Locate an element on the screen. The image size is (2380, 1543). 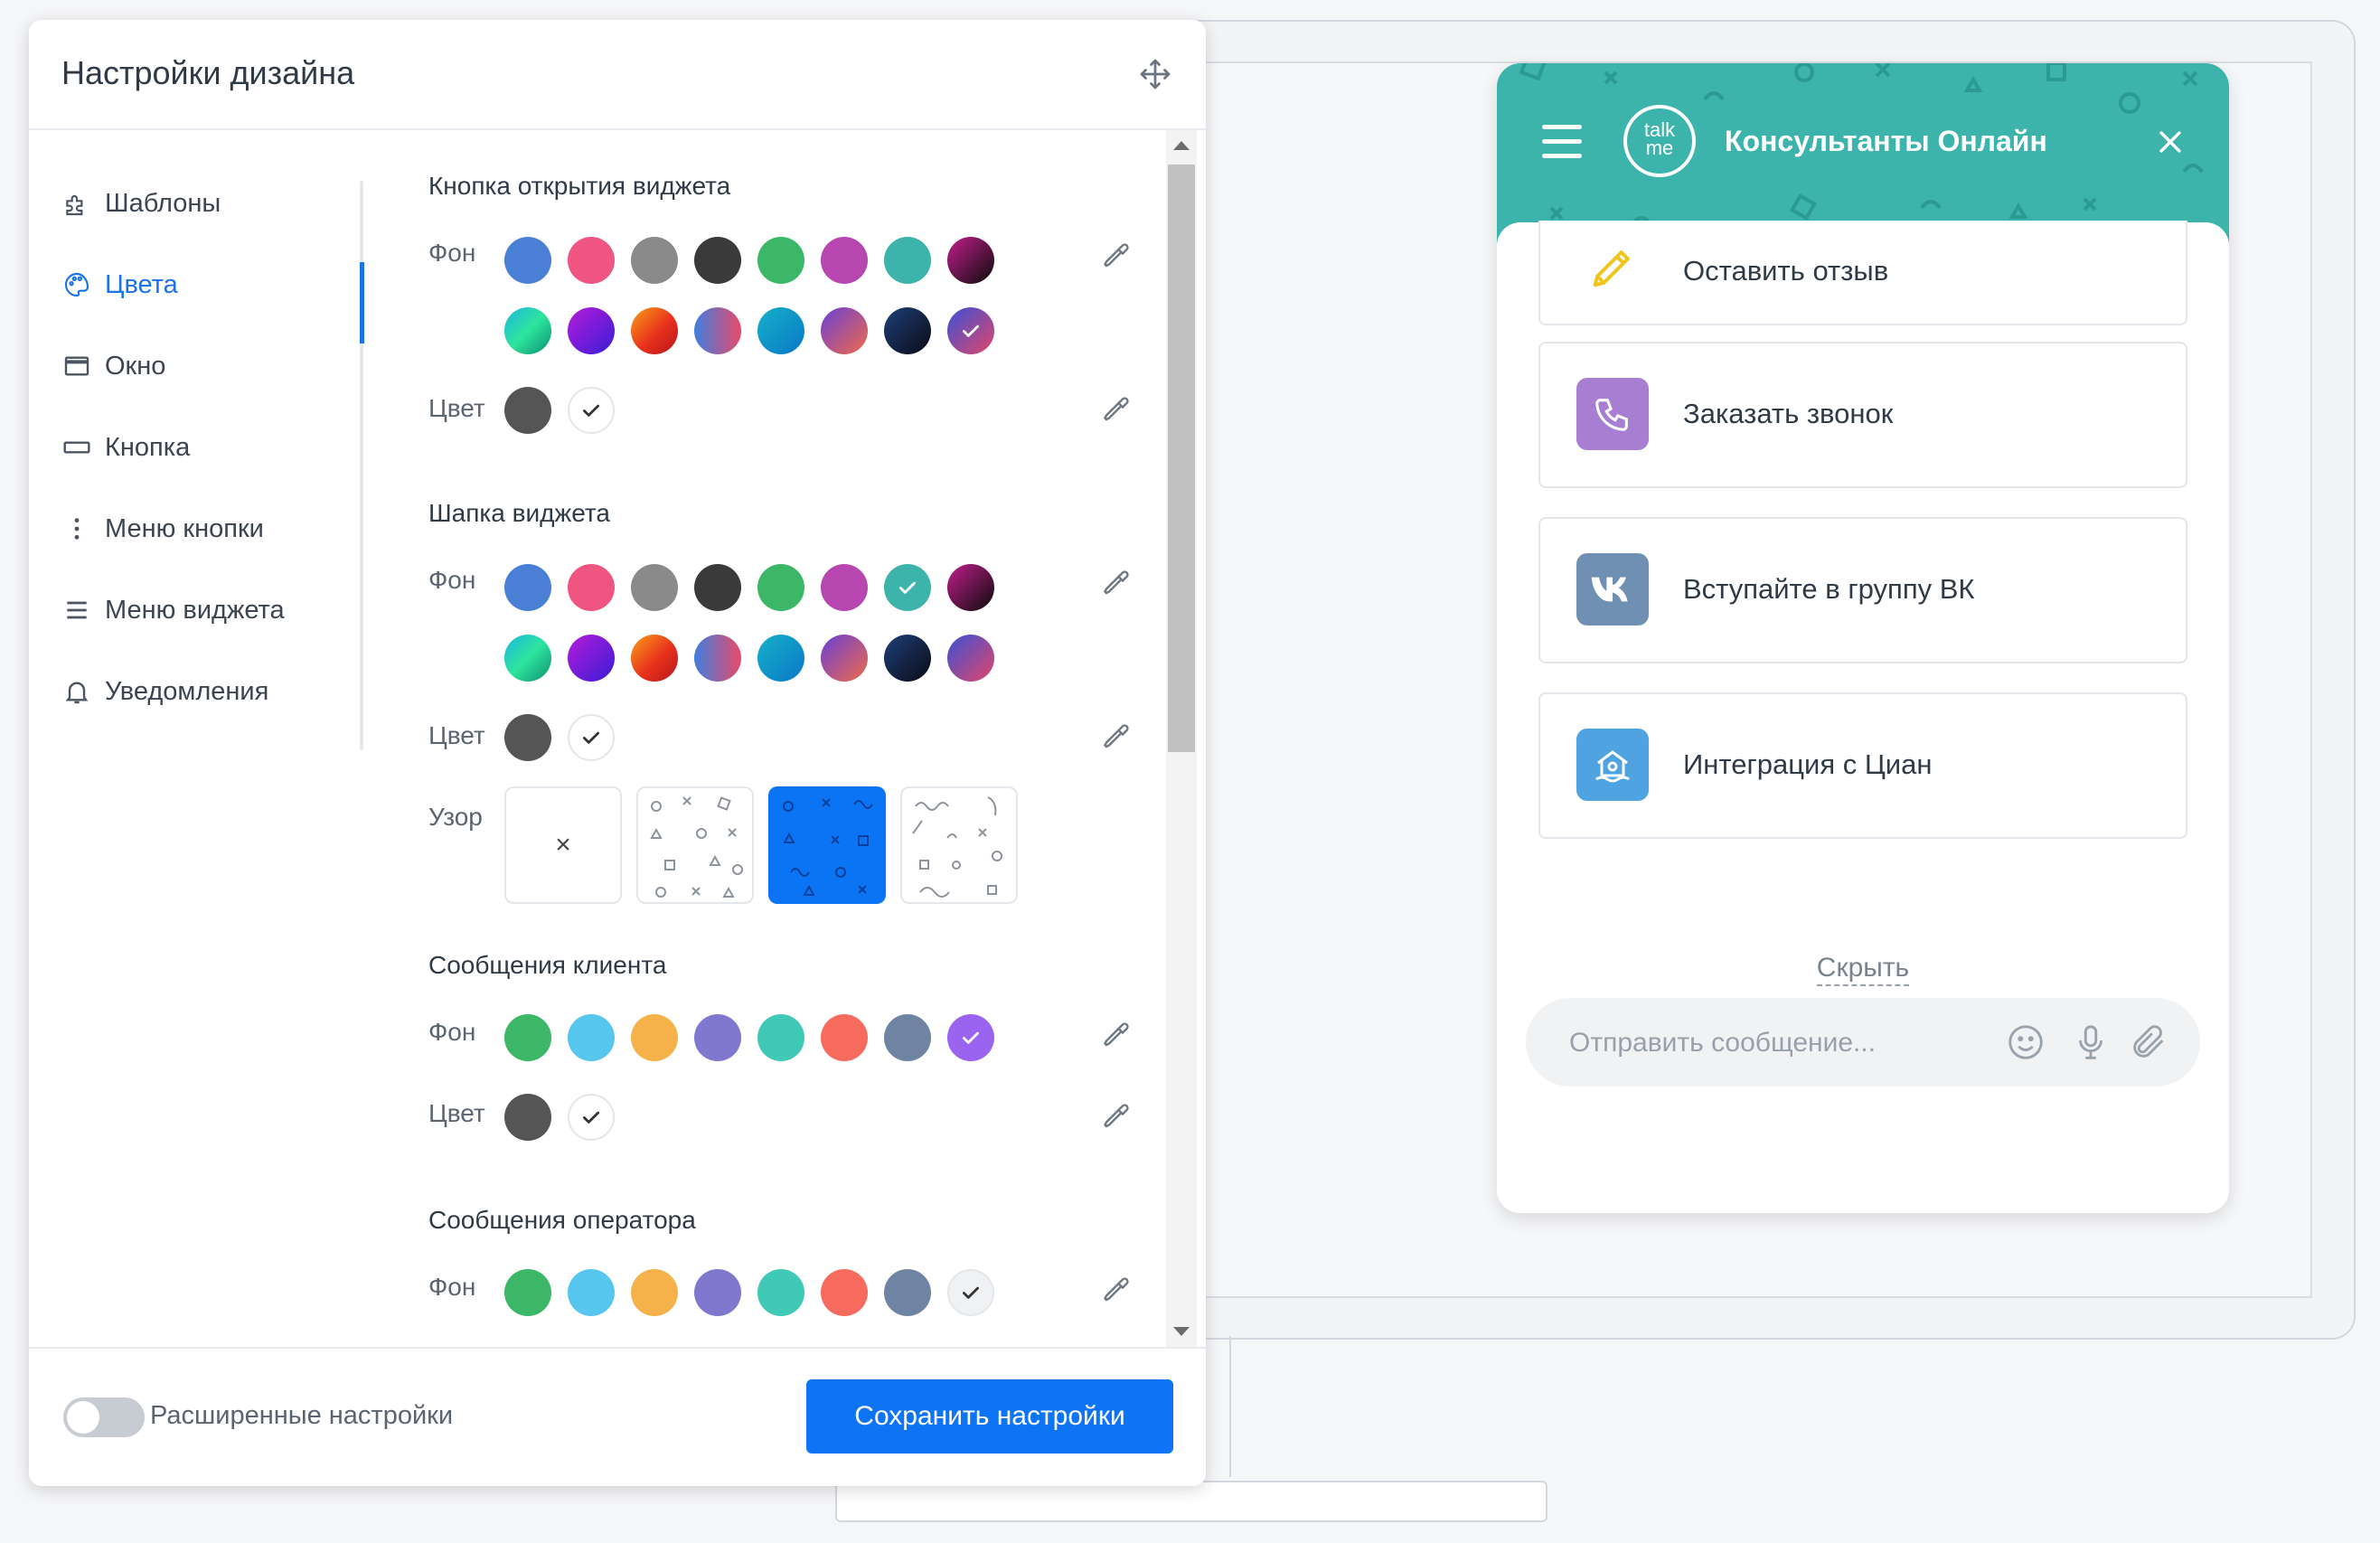
paperclip-icon is located at coordinates (2148, 1042).